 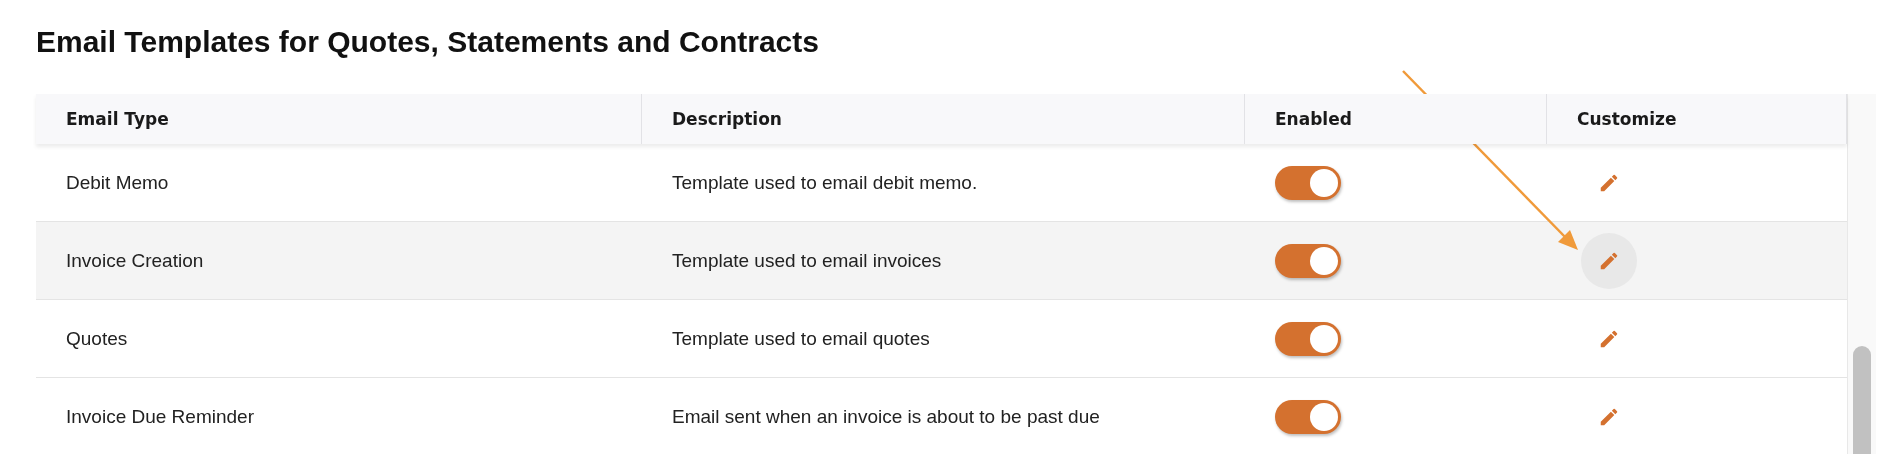 I want to click on email-type: Quotes, so click(x=97, y=338).